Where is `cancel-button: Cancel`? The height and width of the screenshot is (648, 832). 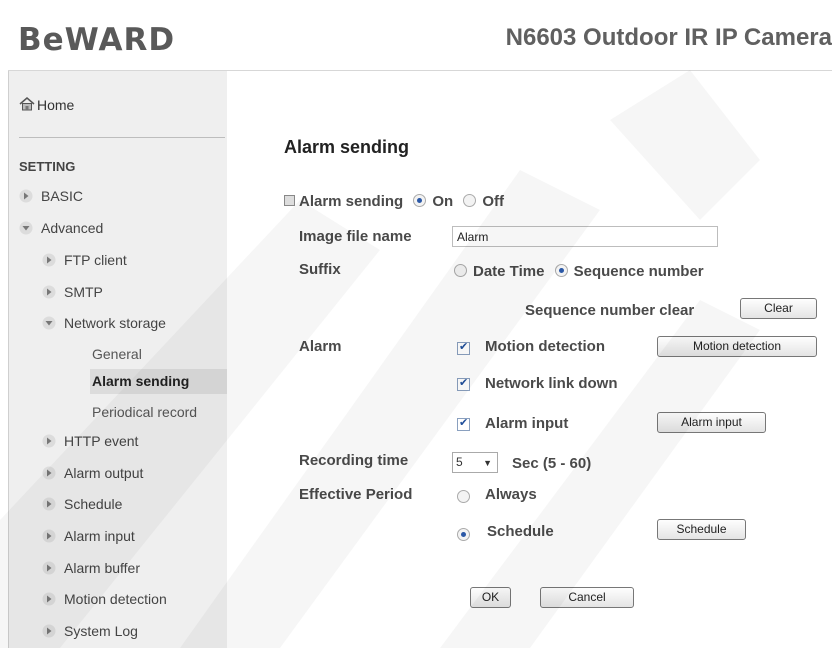
cancel-button: Cancel is located at coordinates (587, 597).